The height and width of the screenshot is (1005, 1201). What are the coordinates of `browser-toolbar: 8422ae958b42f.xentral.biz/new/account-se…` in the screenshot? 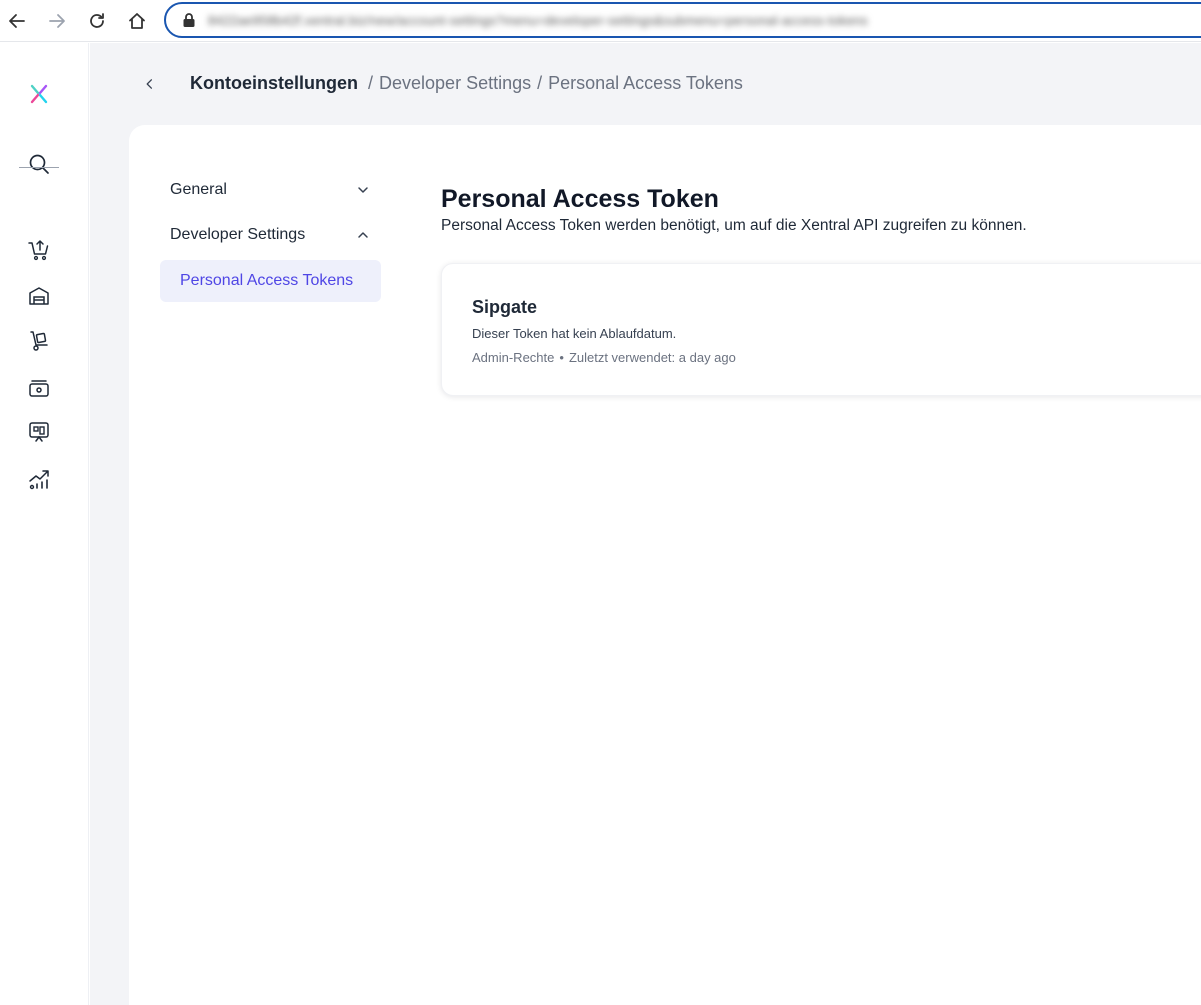 It's located at (600, 21).